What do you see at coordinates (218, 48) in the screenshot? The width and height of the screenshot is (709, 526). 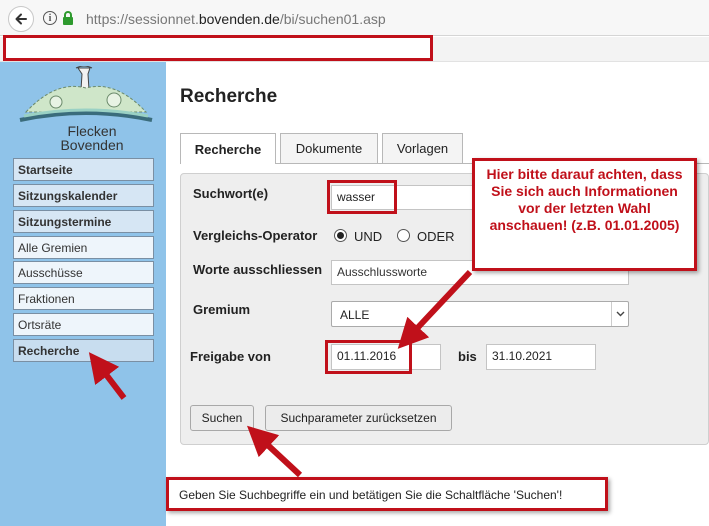 I see `redacted-toolbar-box` at bounding box center [218, 48].